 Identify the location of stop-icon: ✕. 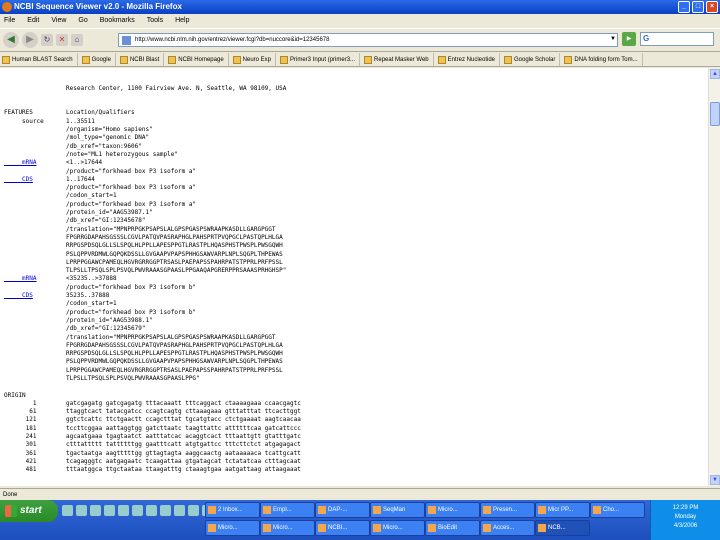
(62, 40).